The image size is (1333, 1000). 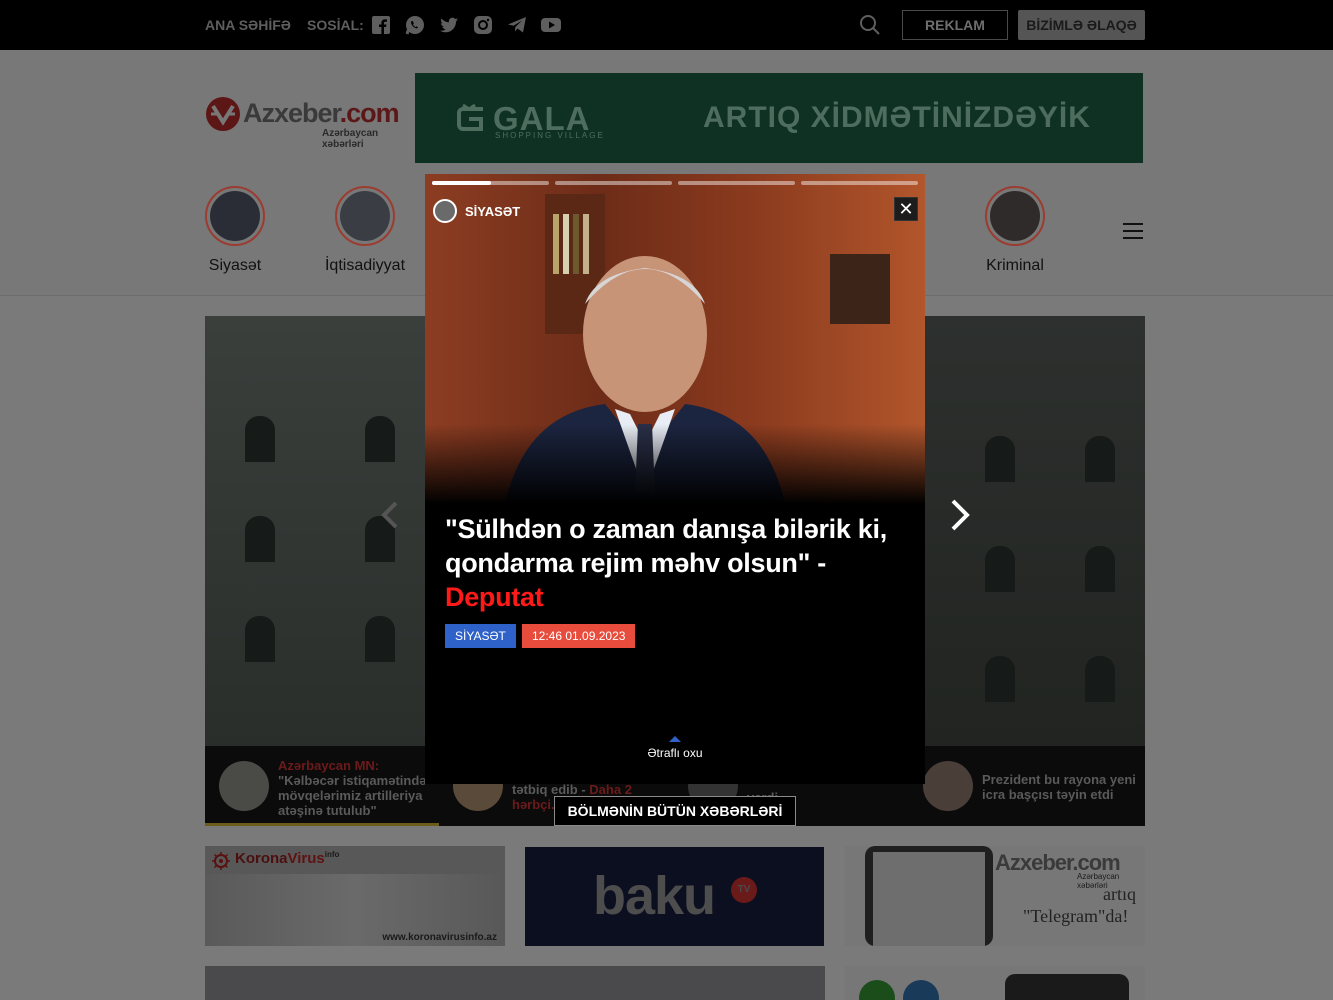 I want to click on story-kriminal: Kriminal, so click(x=1015, y=230).